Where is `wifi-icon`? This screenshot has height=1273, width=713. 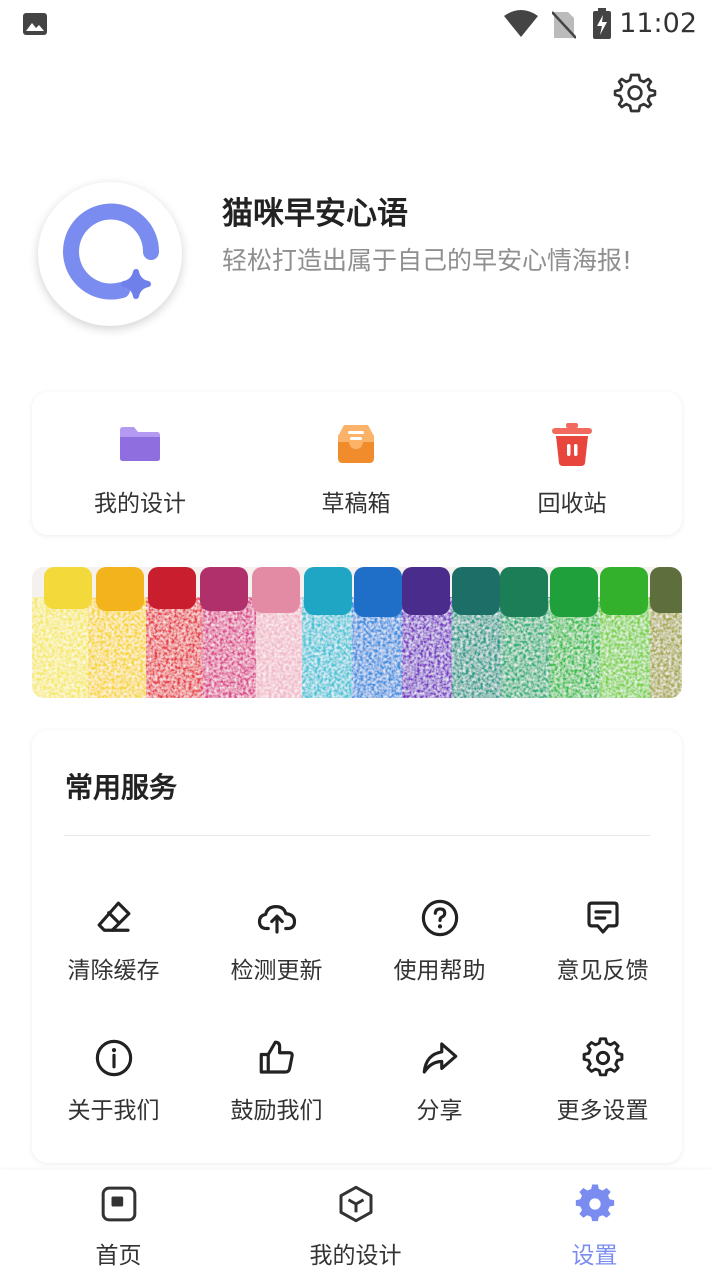 wifi-icon is located at coordinates (521, 26).